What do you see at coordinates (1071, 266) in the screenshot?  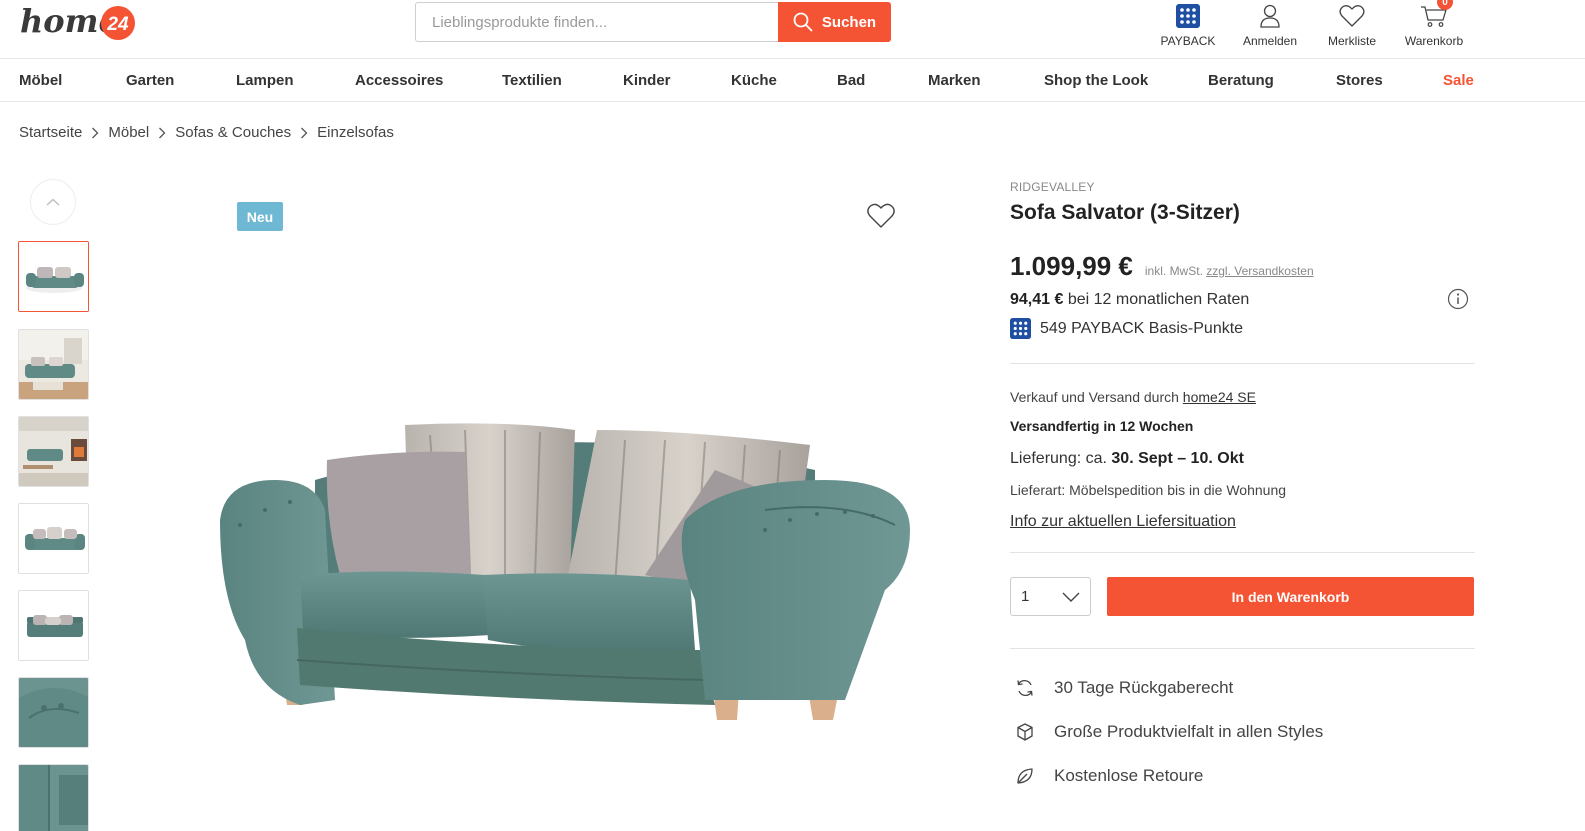 I see `product-price: 1.099,99 €` at bounding box center [1071, 266].